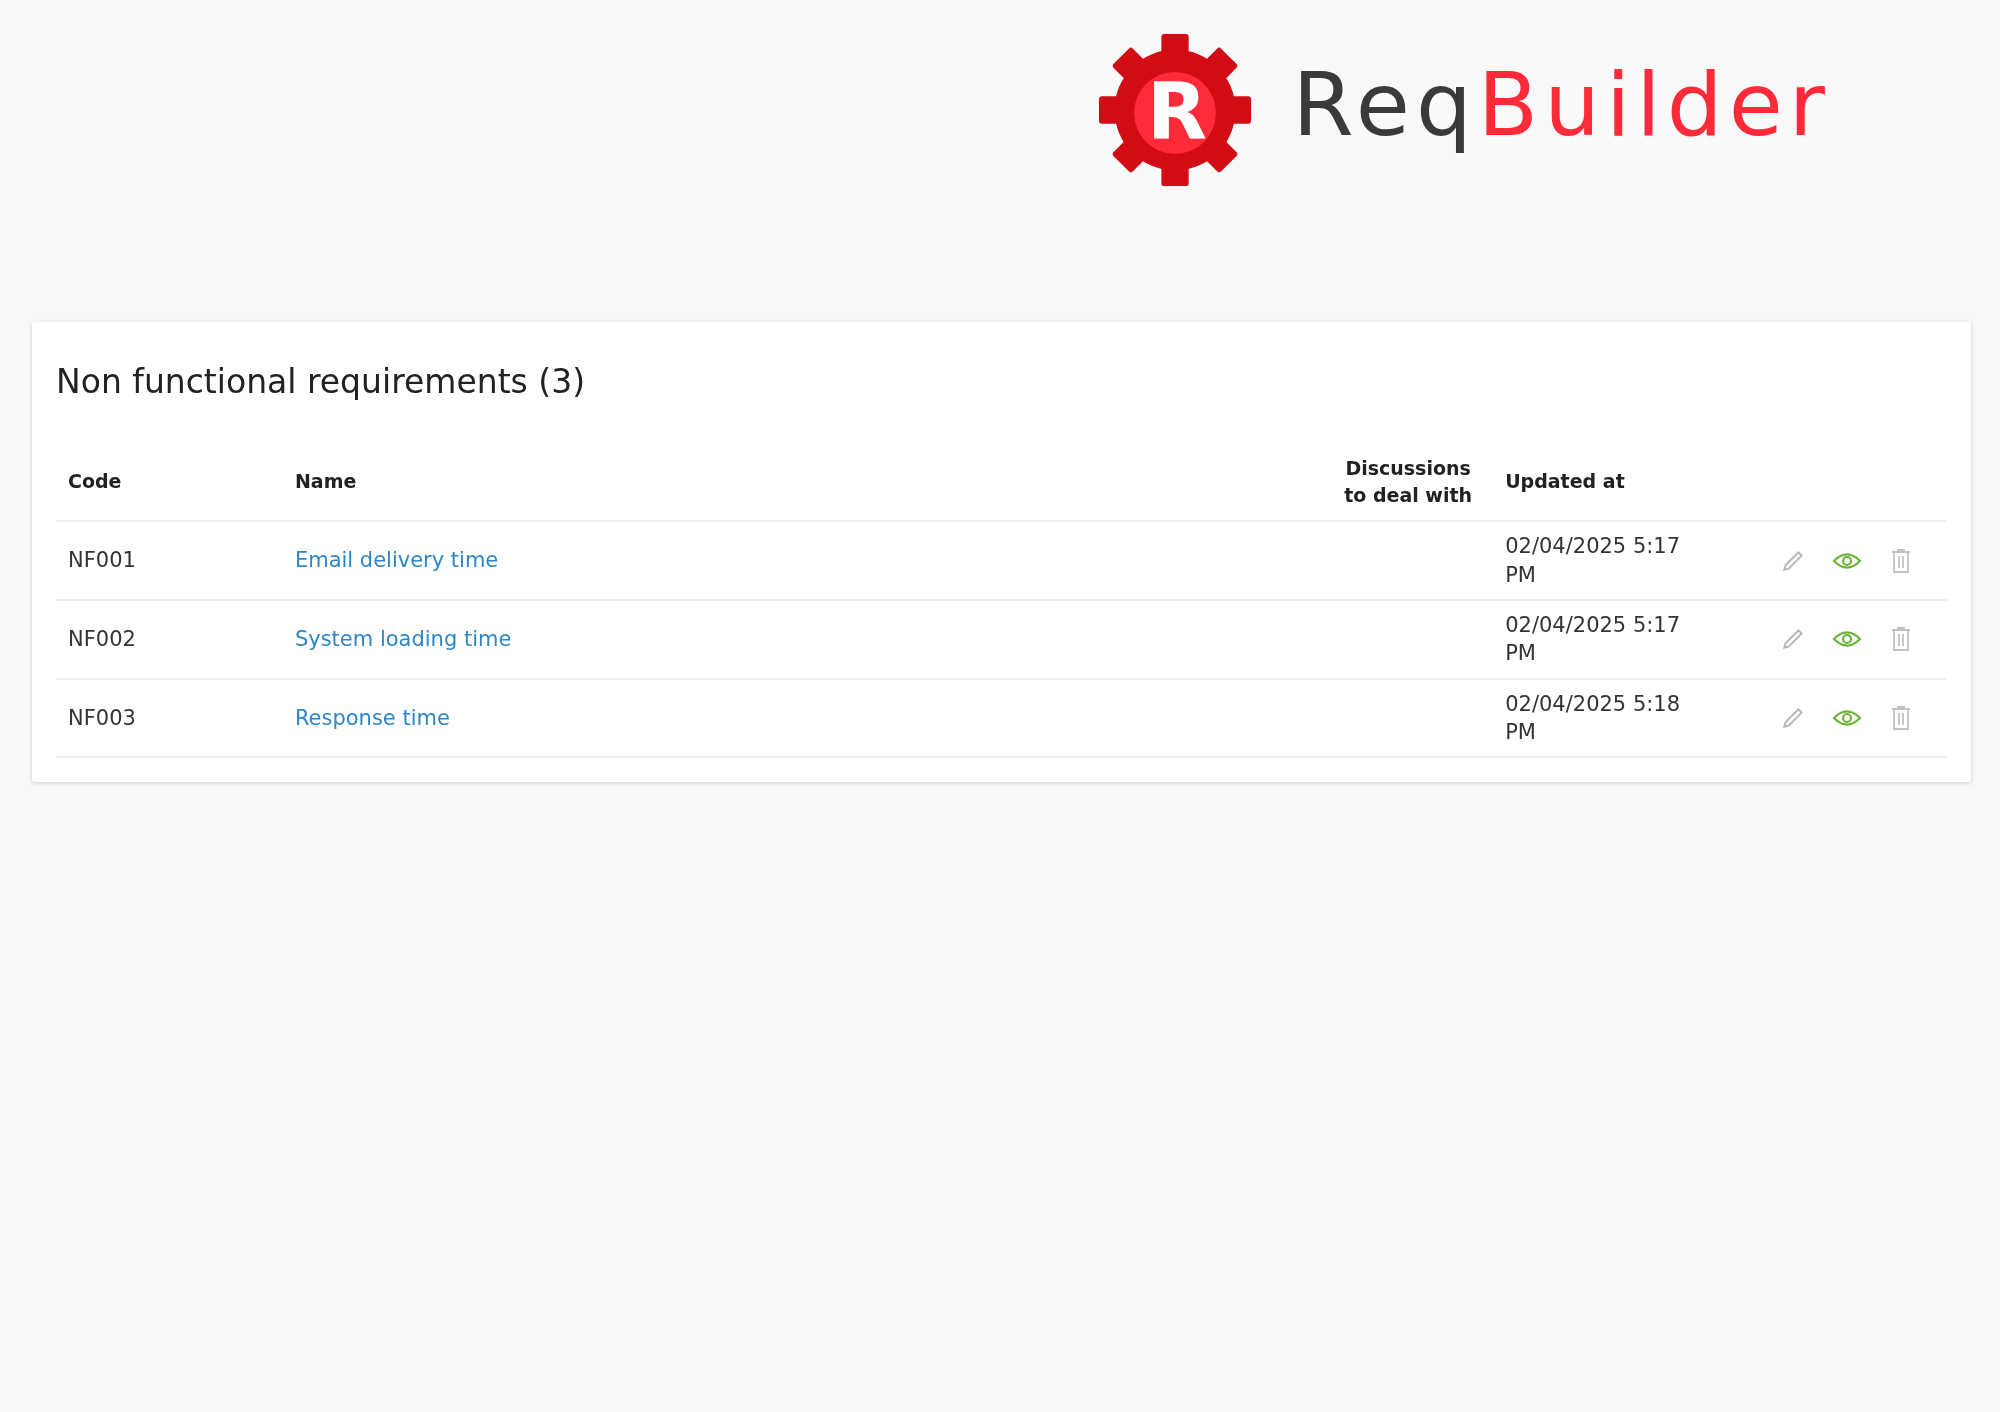 This screenshot has height=1412, width=2000. Describe the element at coordinates (802, 482) in the screenshot. I see `column-header: Name` at that location.